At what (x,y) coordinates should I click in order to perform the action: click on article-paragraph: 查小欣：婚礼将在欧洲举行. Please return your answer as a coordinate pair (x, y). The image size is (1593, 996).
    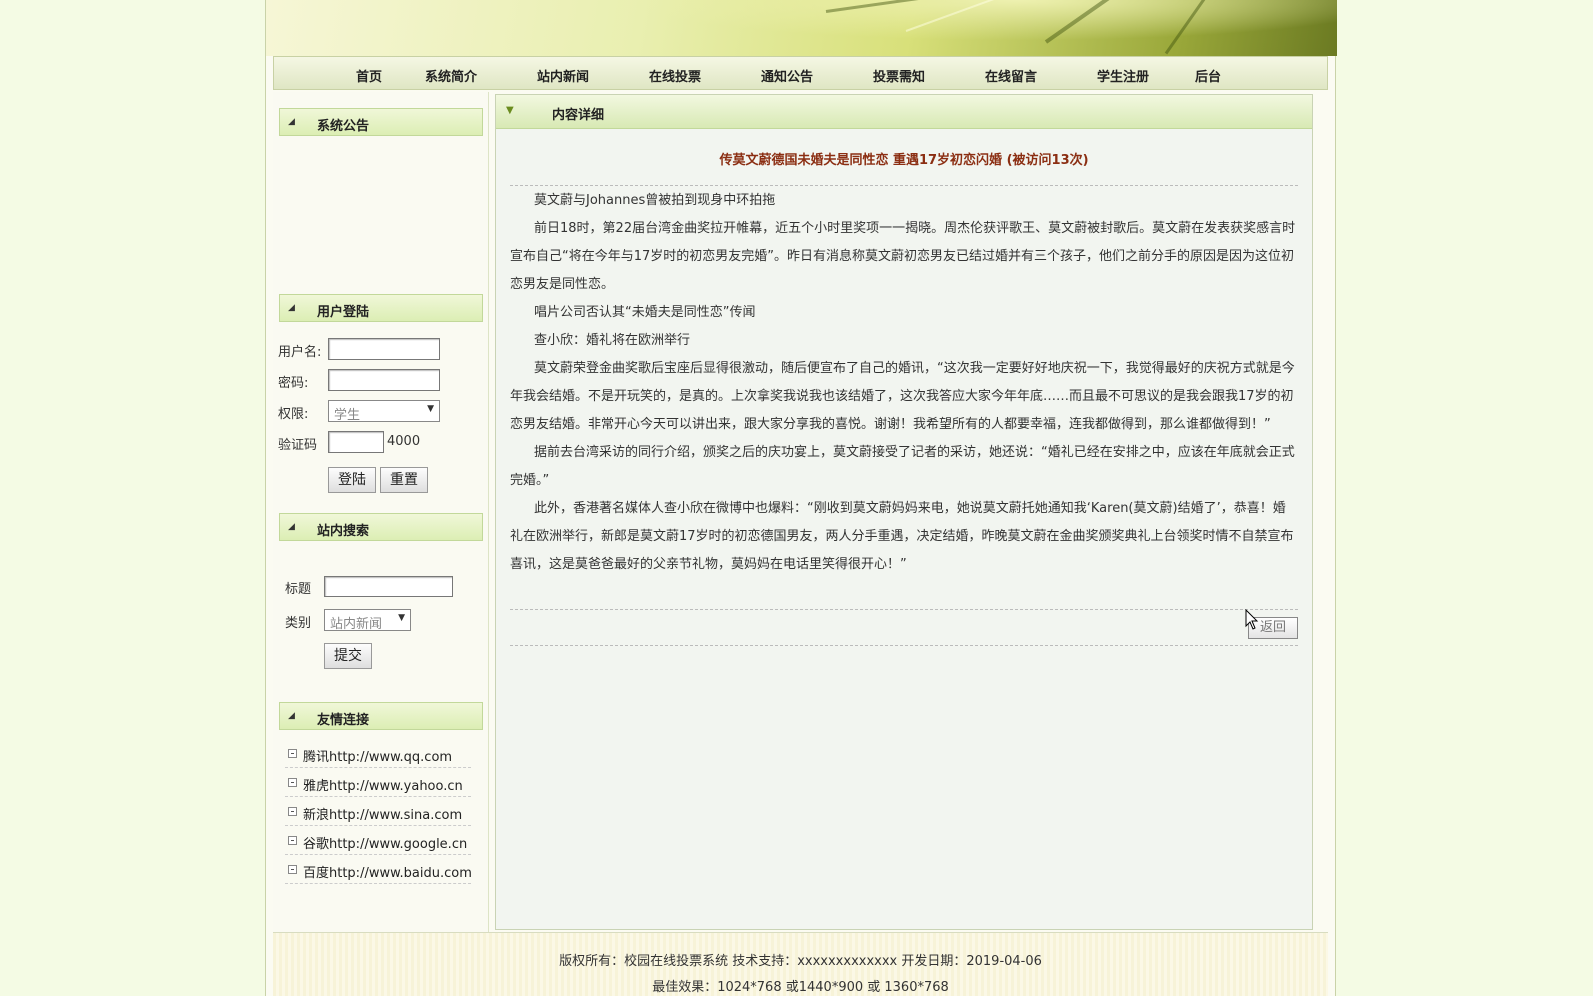
    Looking at the image, I should click on (612, 340).